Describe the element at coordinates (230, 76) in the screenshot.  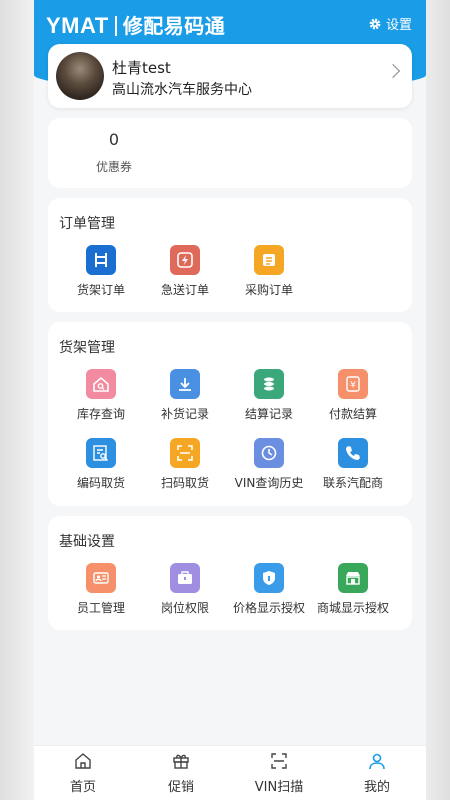
I see `profile-card: 杜青test 高山流水汽车服务中心` at that location.